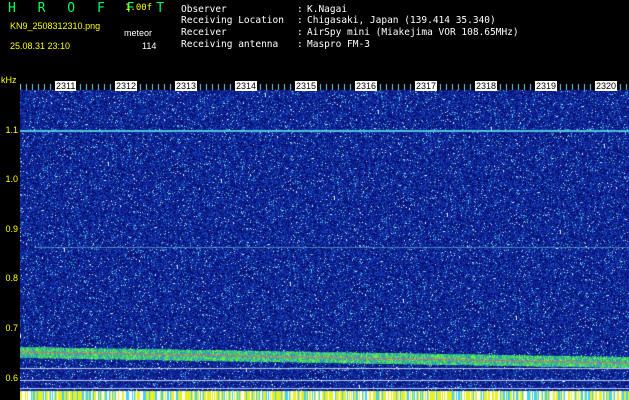  I want to click on x-tick-label: 2318, so click(486, 86).